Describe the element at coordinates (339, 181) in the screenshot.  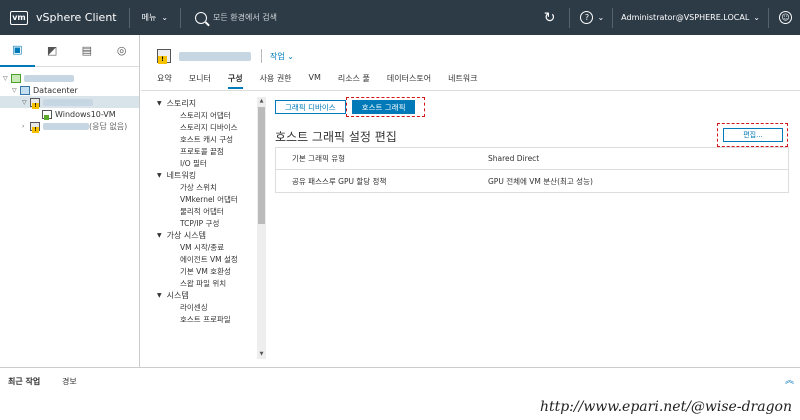
I see `property-key: 공유 패스스루 GPU 할당 정책` at that location.